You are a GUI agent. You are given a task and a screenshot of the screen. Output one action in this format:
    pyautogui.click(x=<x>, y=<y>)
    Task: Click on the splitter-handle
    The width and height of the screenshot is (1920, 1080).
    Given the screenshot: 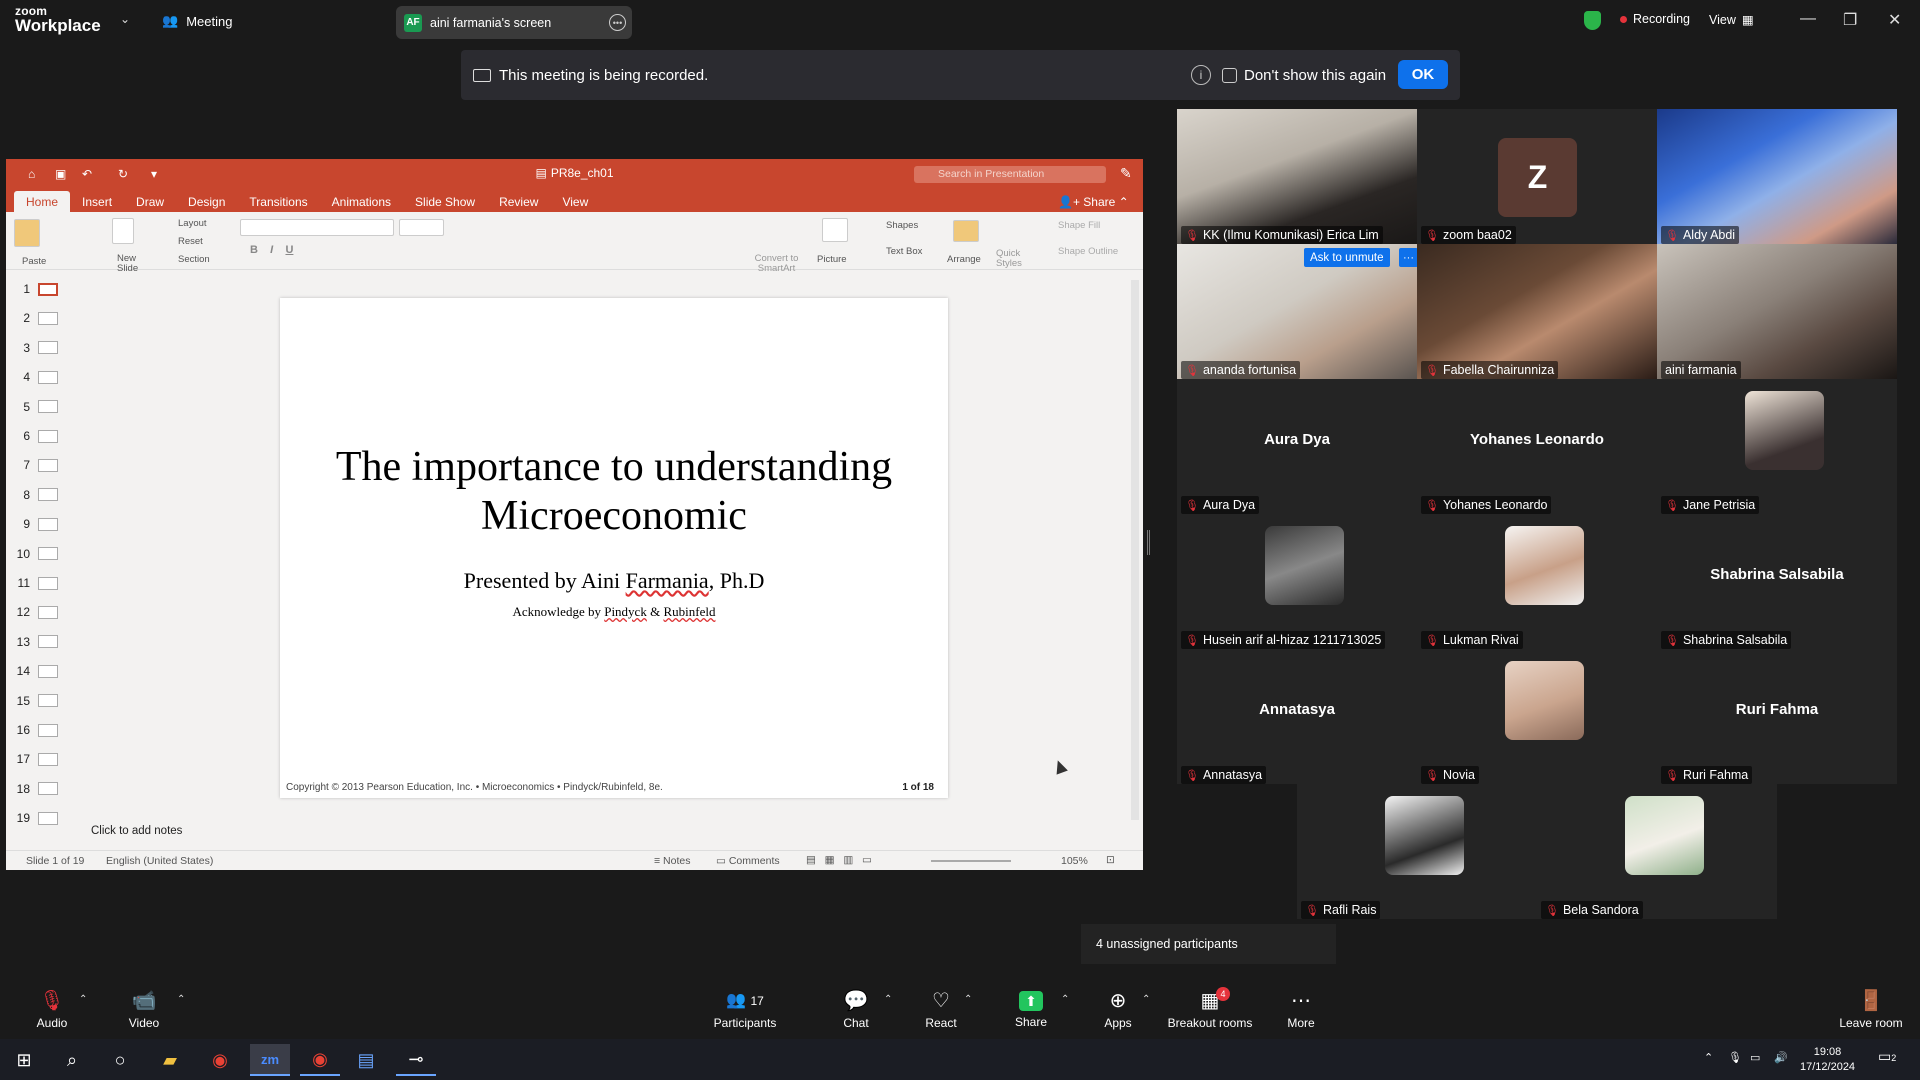 What is the action you would take?
    pyautogui.click(x=1148, y=542)
    